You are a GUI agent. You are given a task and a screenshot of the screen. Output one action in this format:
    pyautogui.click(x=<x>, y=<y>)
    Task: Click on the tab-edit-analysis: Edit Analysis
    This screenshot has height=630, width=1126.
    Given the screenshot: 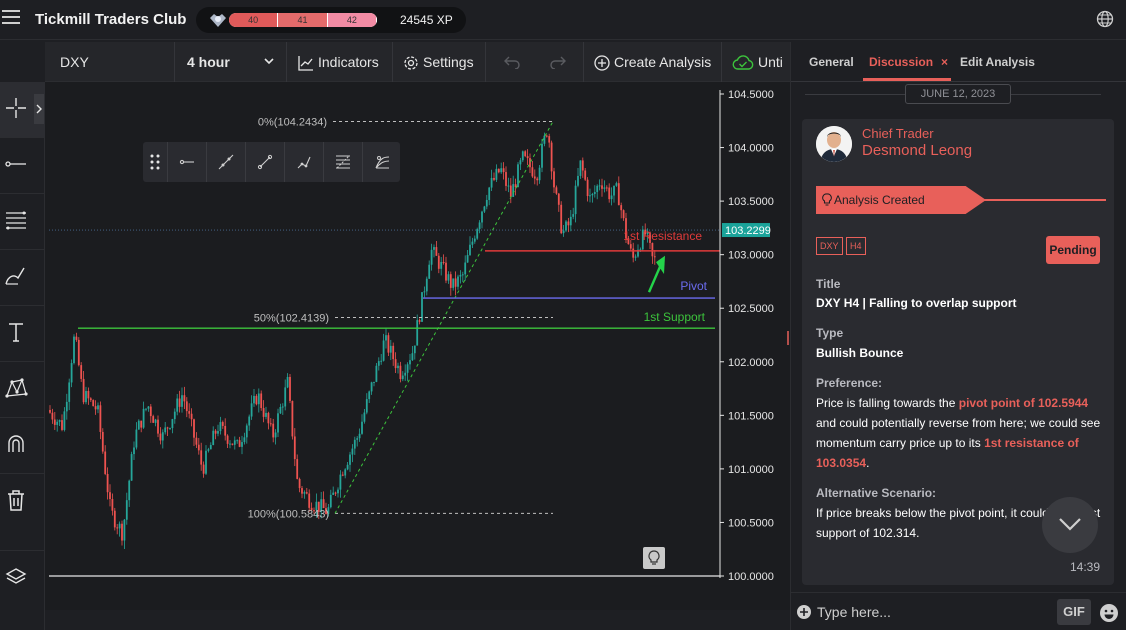 What is the action you would take?
    pyautogui.click(x=997, y=62)
    